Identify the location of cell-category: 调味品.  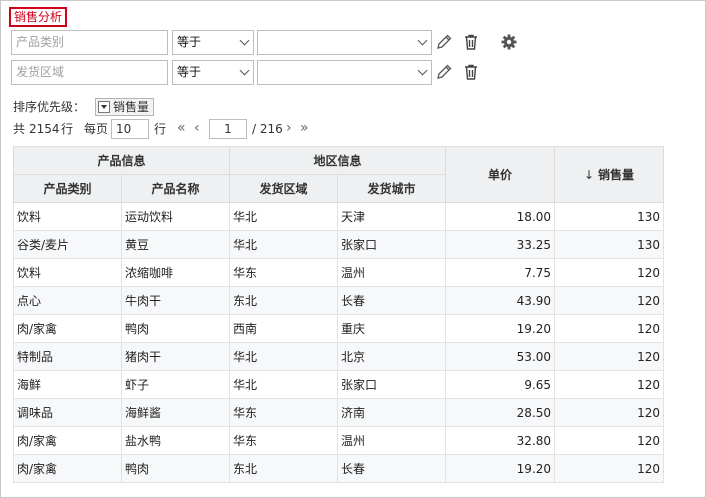
(67, 412).